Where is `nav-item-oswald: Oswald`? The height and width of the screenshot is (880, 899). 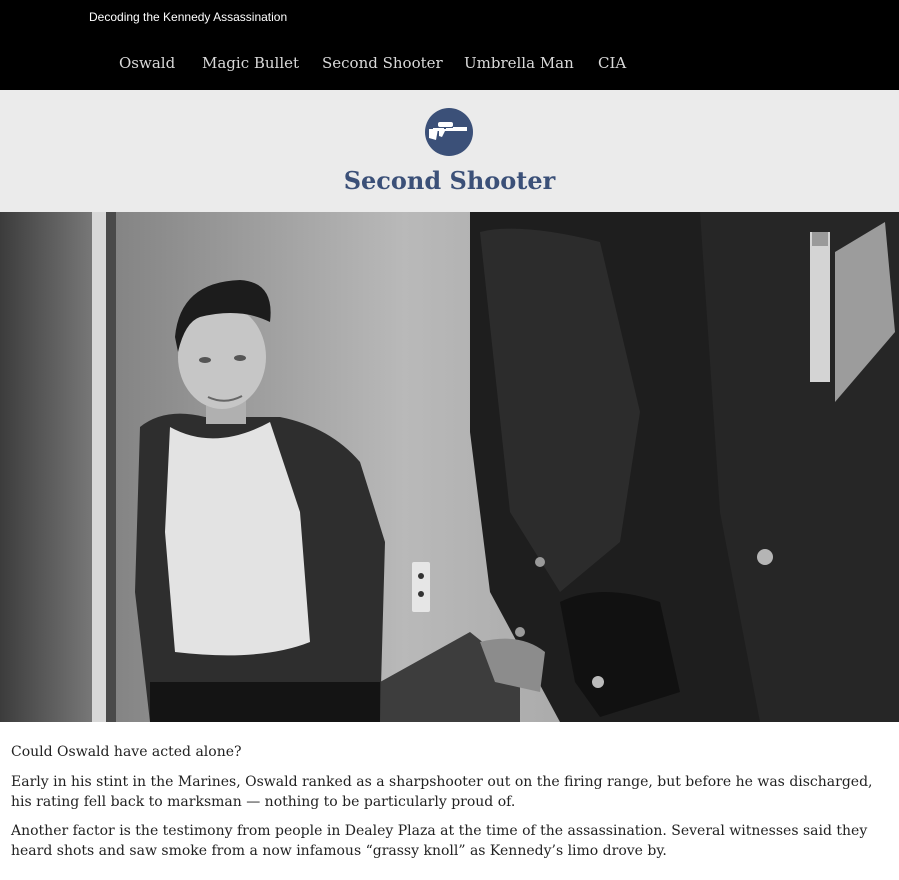 nav-item-oswald: Oswald is located at coordinates (147, 63).